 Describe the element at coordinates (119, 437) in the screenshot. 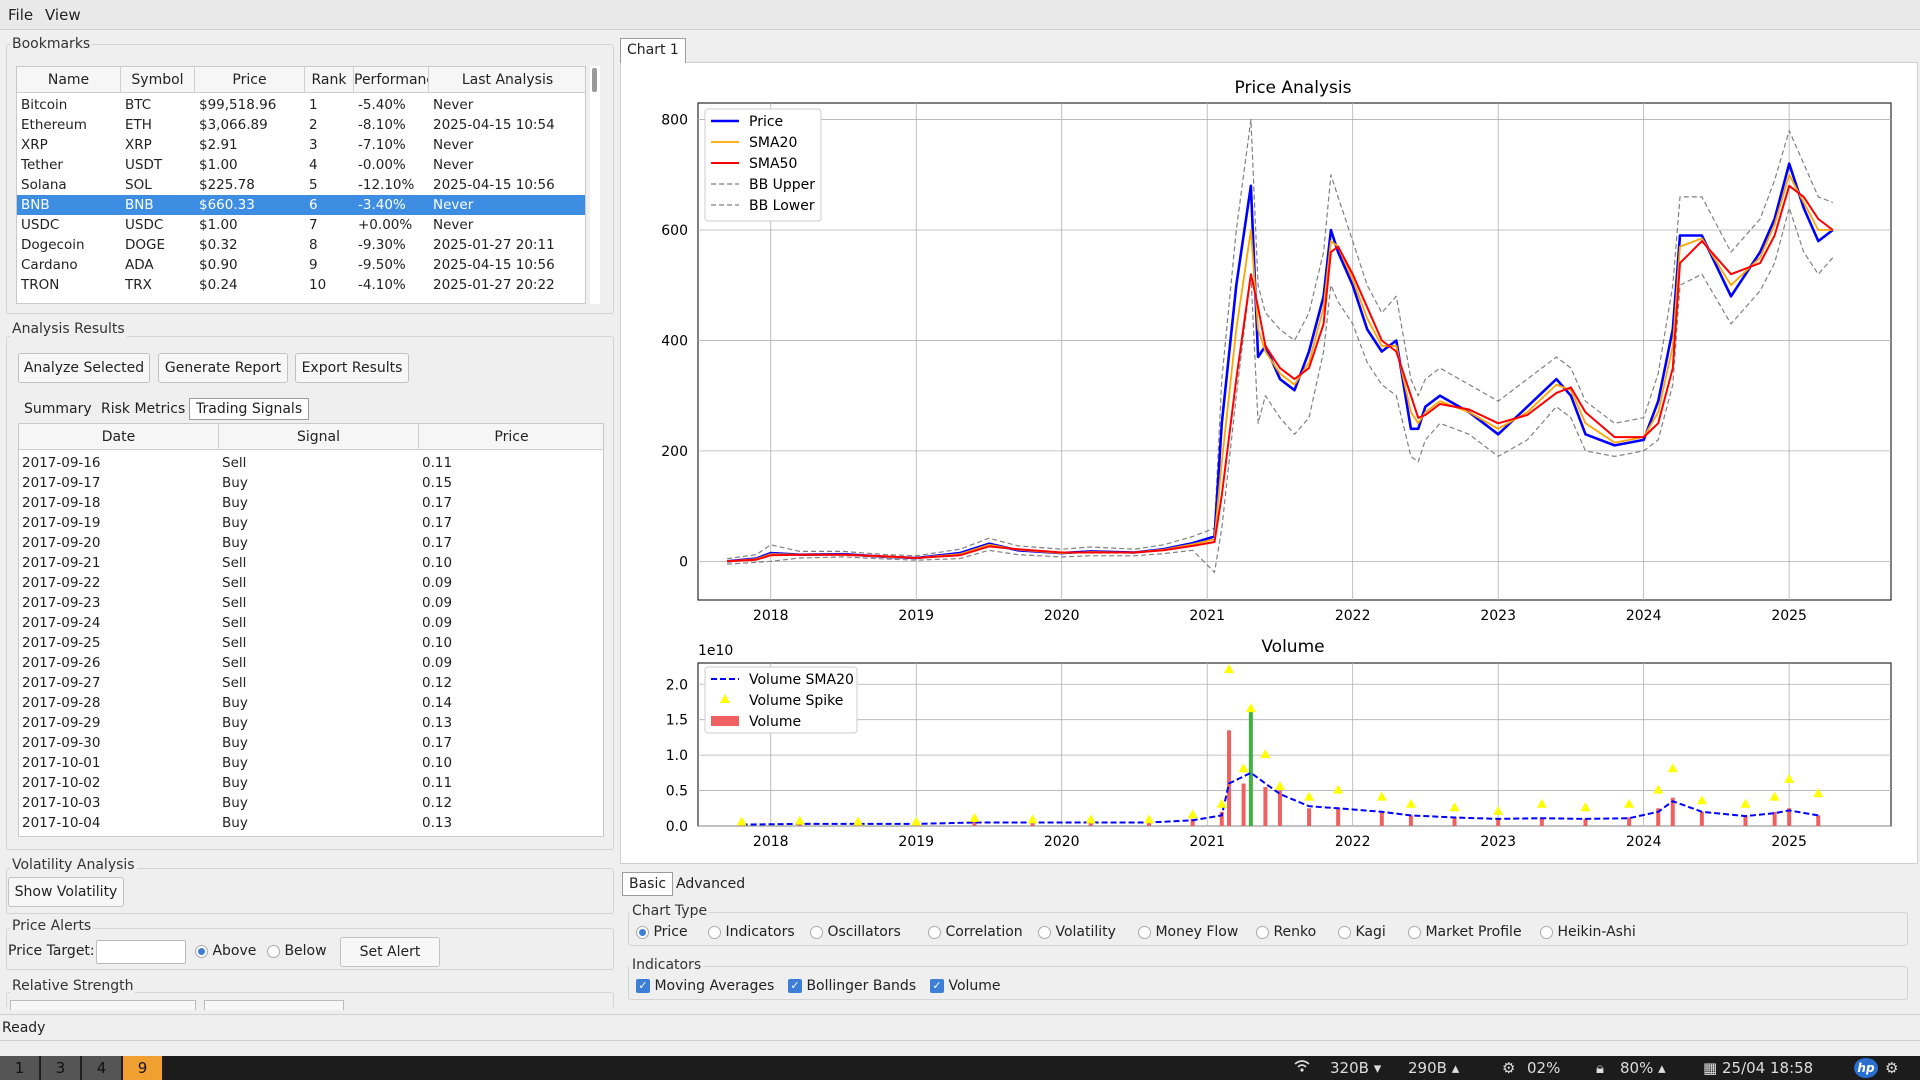

I see `column-header: Date` at that location.